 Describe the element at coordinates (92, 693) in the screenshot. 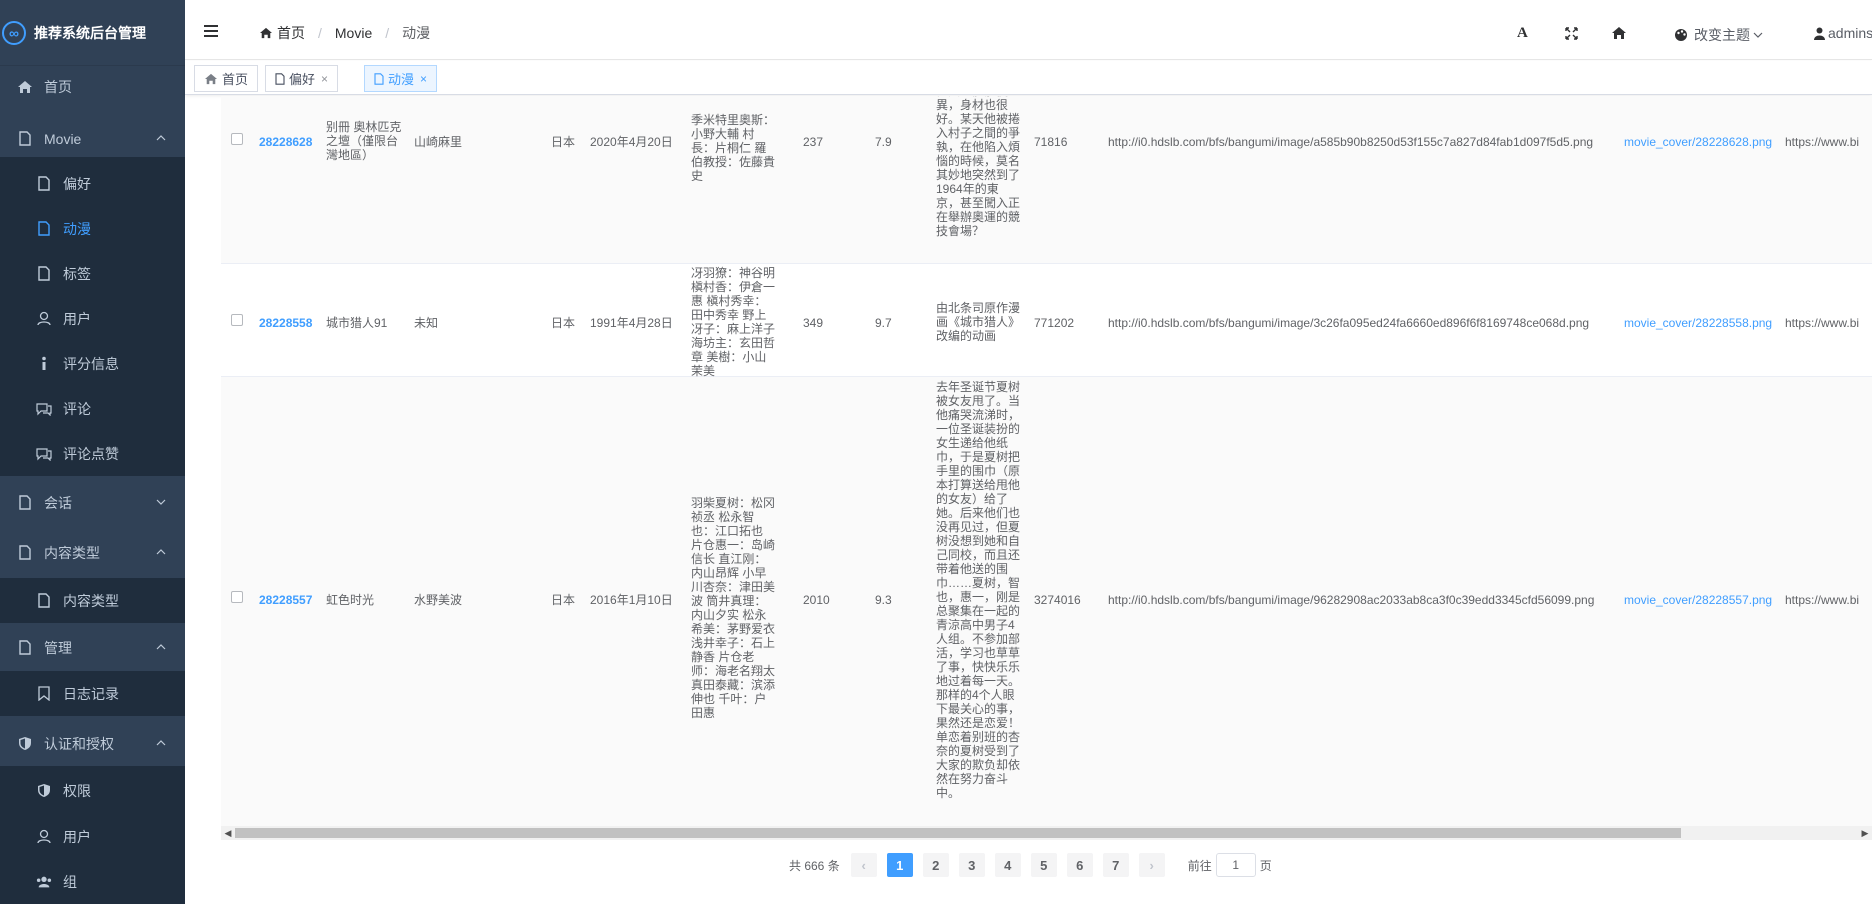

I see `sidebar-item-logs: 日志记录` at that location.